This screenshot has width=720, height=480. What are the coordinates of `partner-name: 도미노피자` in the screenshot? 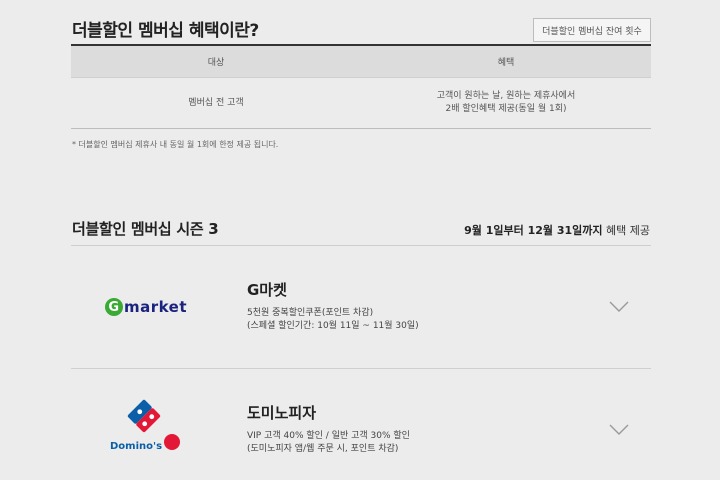 It's located at (282, 413).